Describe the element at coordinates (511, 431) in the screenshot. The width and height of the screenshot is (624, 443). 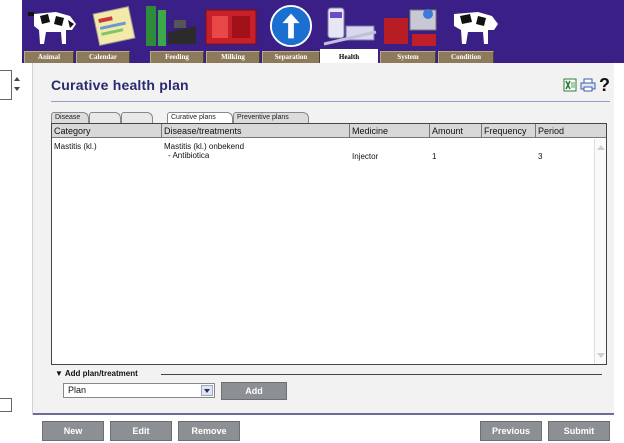
I see `previous-button: Previous` at that location.